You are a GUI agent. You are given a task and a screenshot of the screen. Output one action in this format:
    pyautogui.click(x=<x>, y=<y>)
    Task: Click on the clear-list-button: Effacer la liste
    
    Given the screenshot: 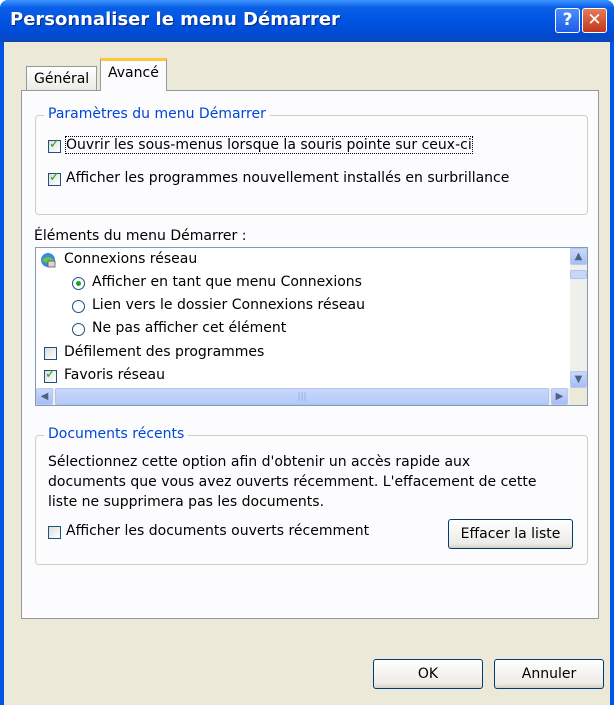 What is the action you would take?
    pyautogui.click(x=510, y=534)
    